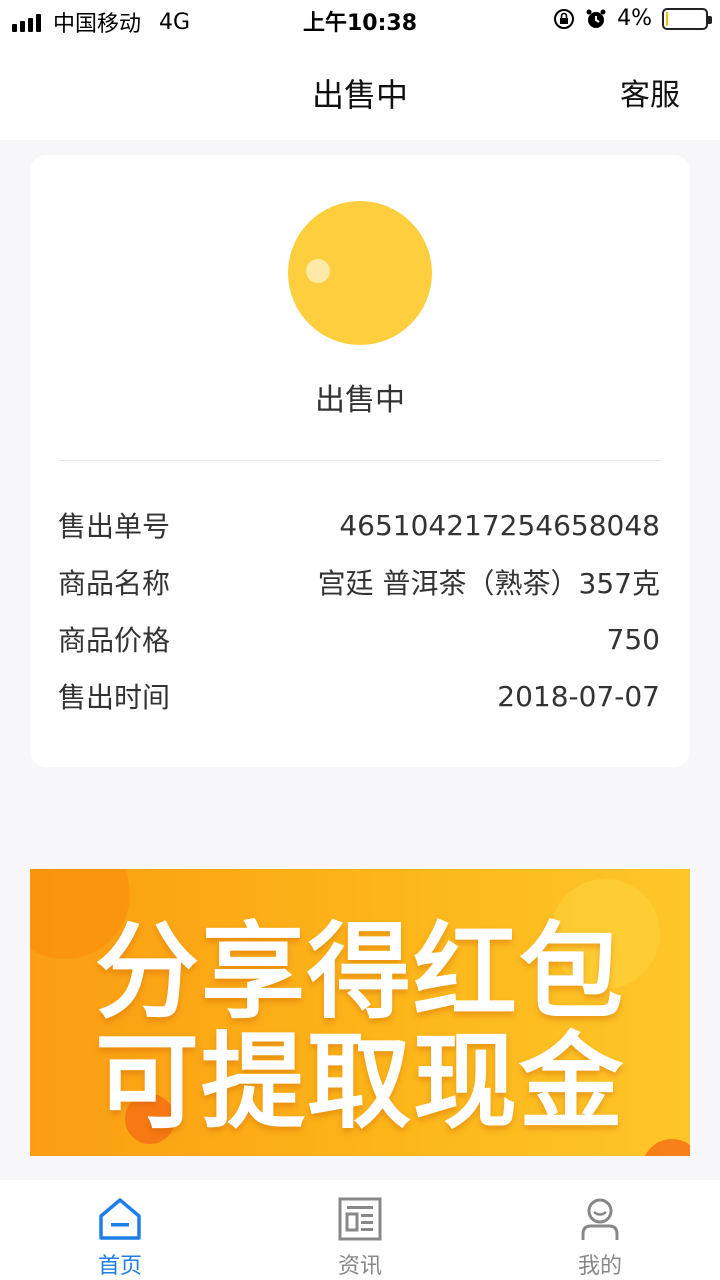  What do you see at coordinates (596, 18) in the screenshot?
I see `alarm-icon` at bounding box center [596, 18].